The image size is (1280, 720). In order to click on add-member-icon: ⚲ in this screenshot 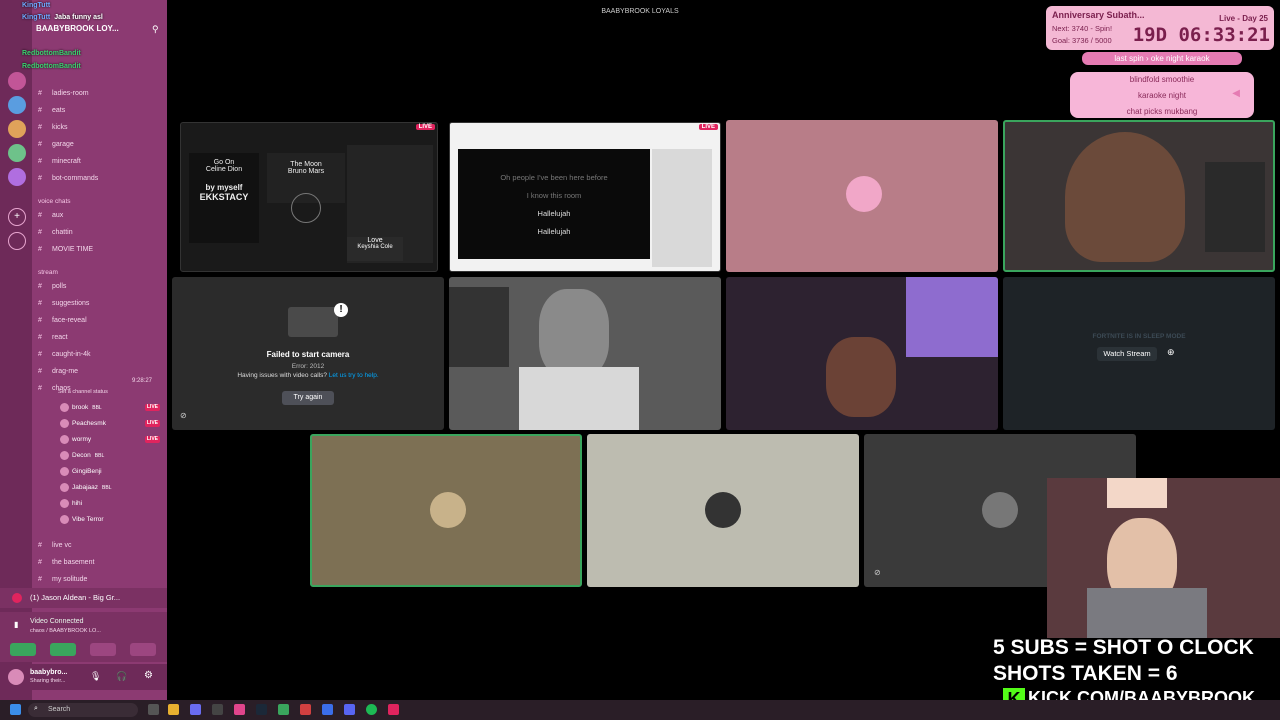, I will do `click(155, 29)`.